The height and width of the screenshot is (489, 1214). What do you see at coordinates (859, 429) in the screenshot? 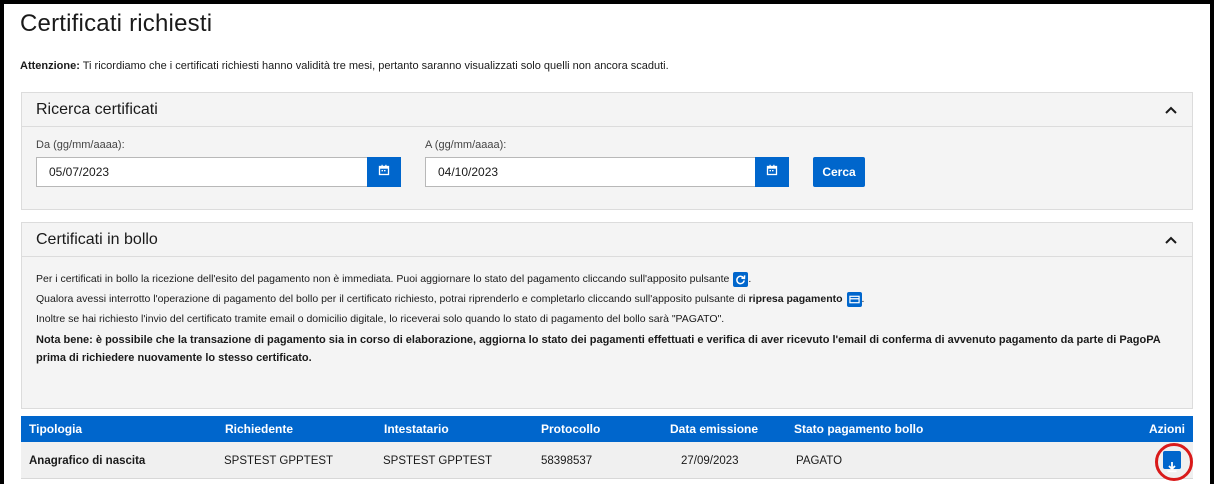
I see `col-stato-pagamento: Stato pagamento bollo` at bounding box center [859, 429].